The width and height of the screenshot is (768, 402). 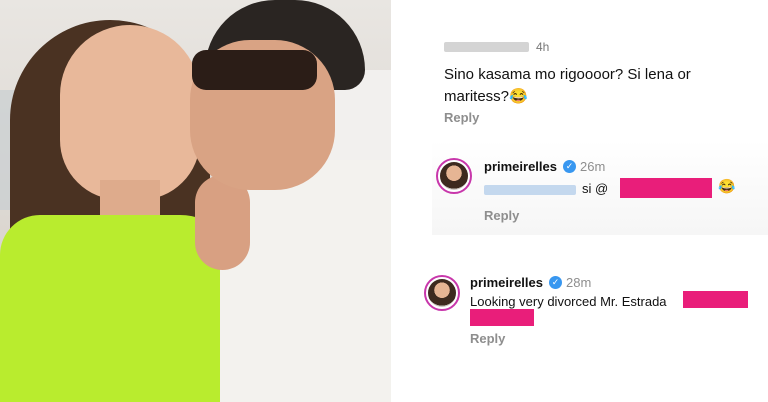 I want to click on blurred-mention, so click(x=530, y=190).